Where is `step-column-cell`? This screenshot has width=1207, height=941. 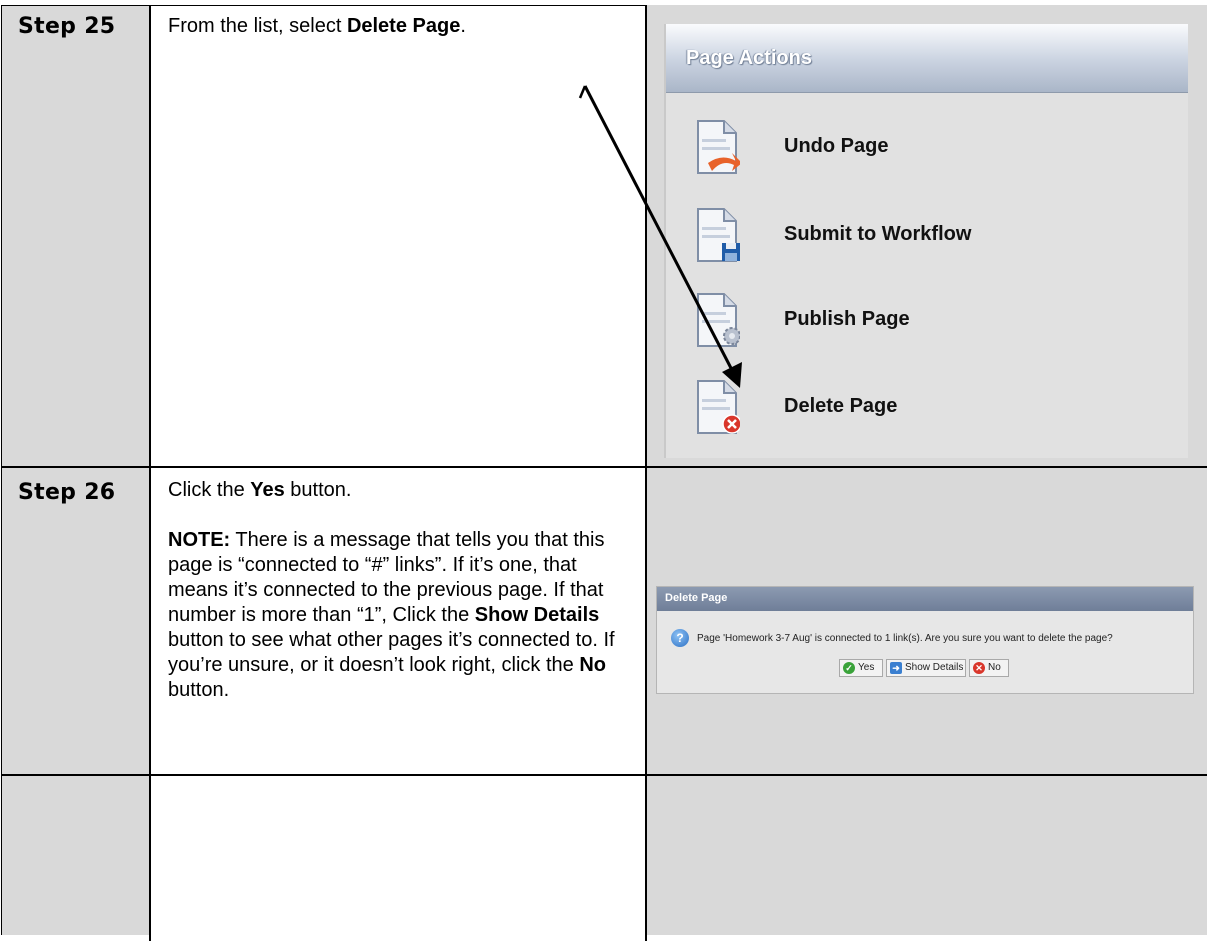 step-column-cell is located at coordinates (75, 470).